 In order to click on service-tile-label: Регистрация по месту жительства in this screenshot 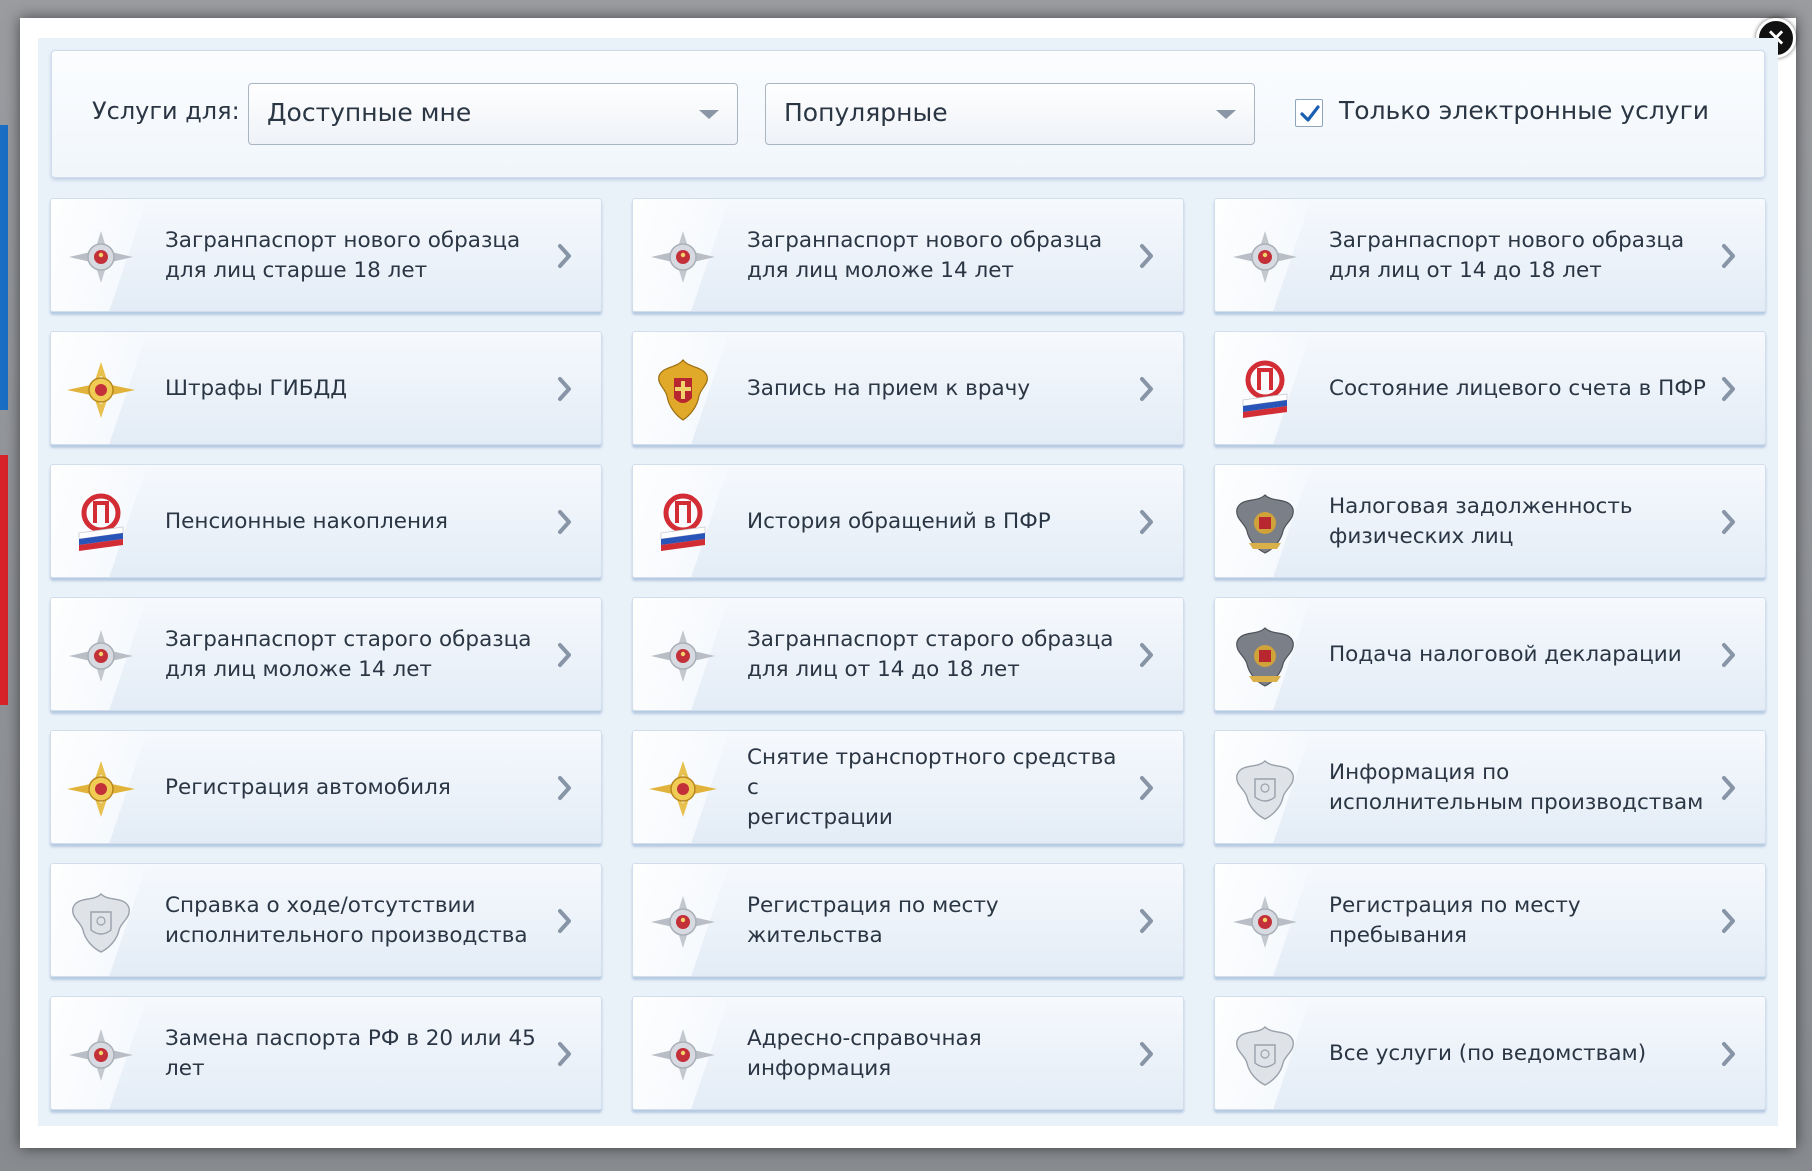, I will do `click(873, 920)`.